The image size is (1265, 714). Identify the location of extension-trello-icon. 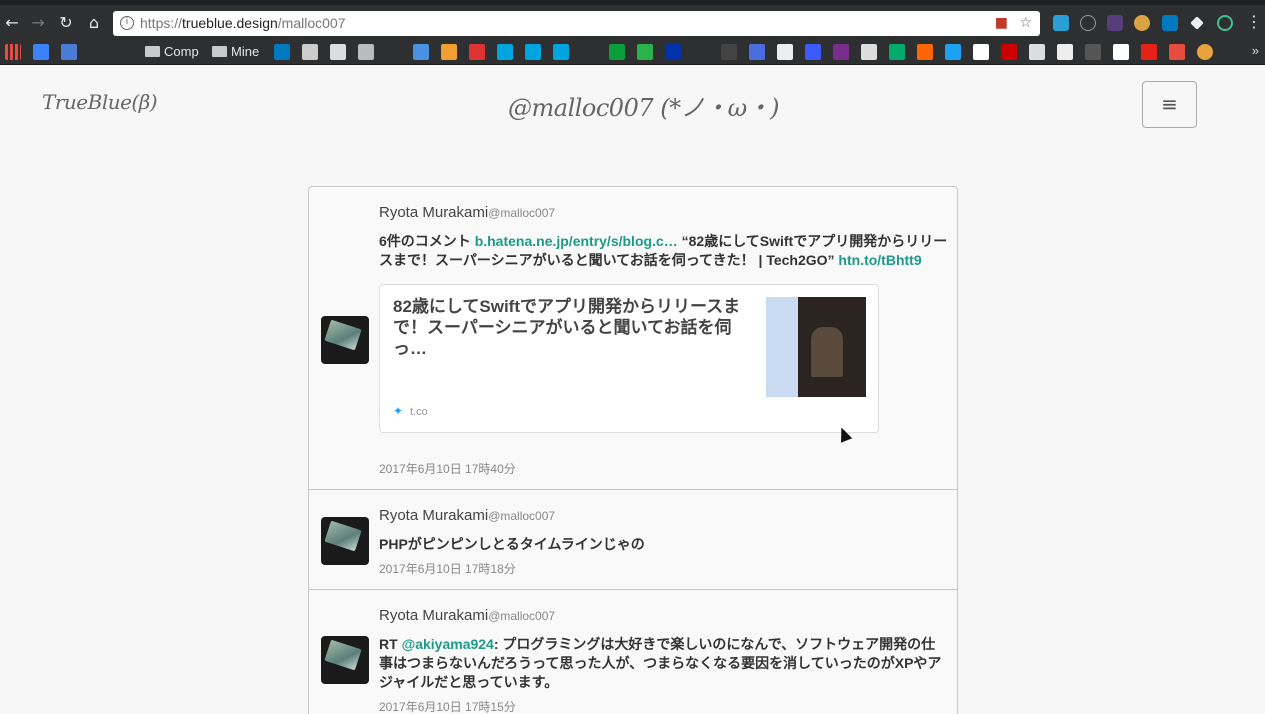
(1170, 23).